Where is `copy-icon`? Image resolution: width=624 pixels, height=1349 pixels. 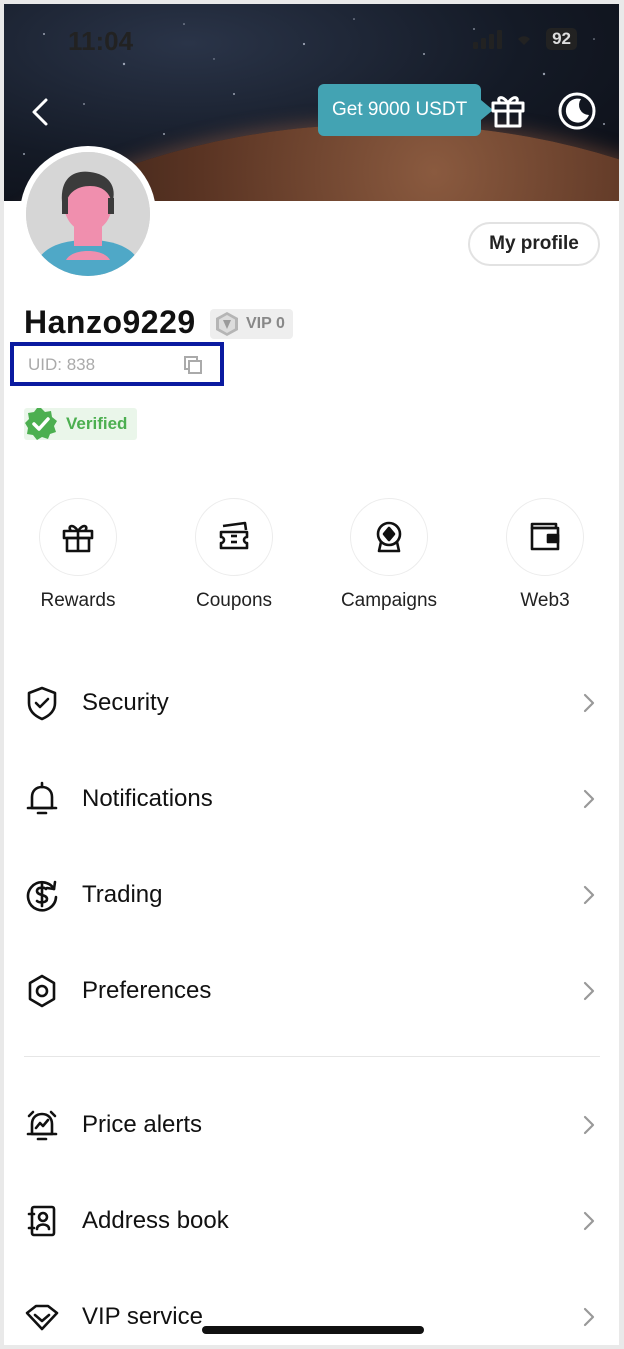 copy-icon is located at coordinates (193, 365).